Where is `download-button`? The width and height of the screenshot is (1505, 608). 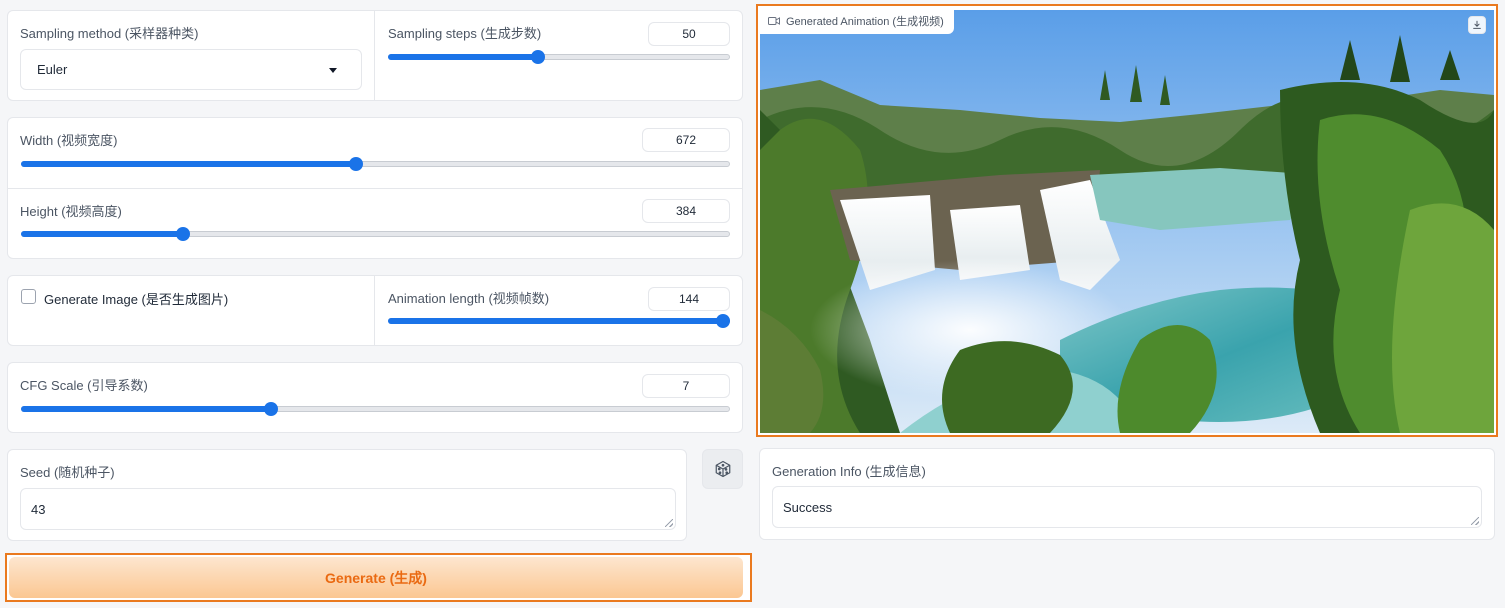 download-button is located at coordinates (1477, 25).